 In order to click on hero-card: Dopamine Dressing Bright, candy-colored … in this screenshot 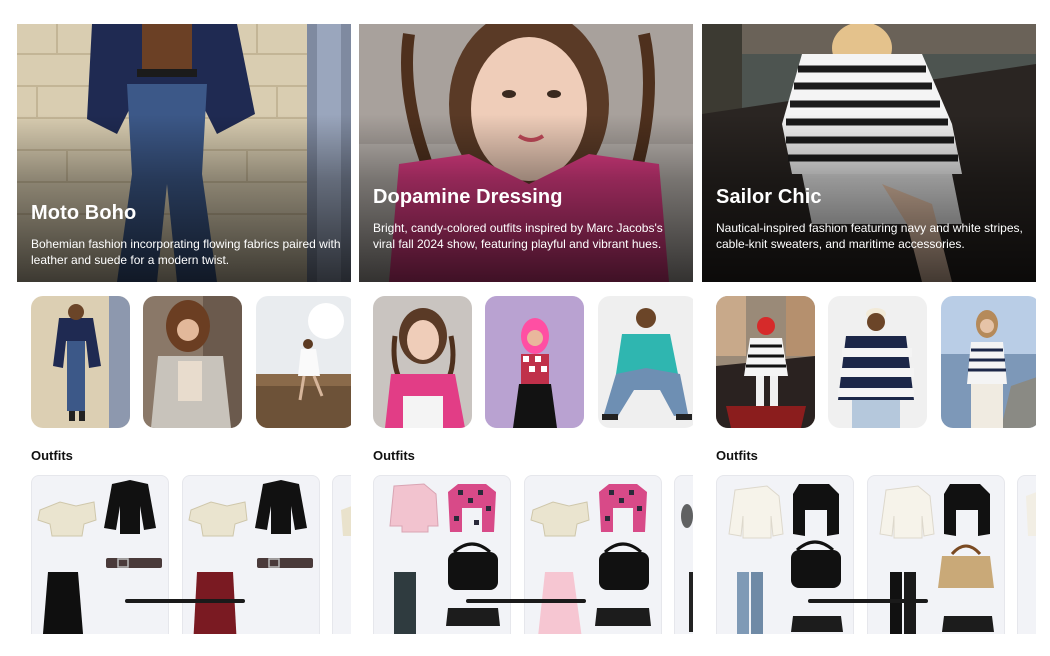, I will do `click(526, 153)`.